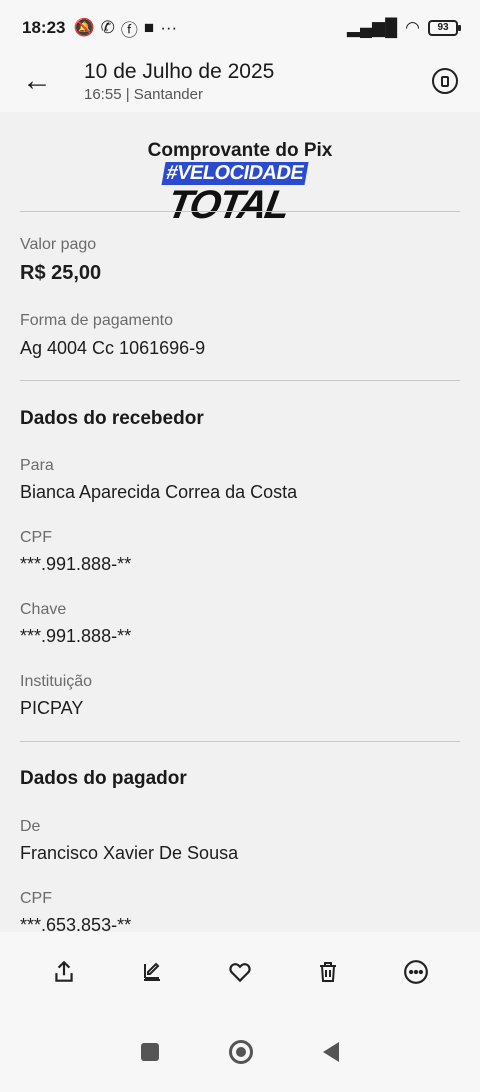 This screenshot has height=1092, width=480. I want to click on system-nav-bar, so click(240, 1052).